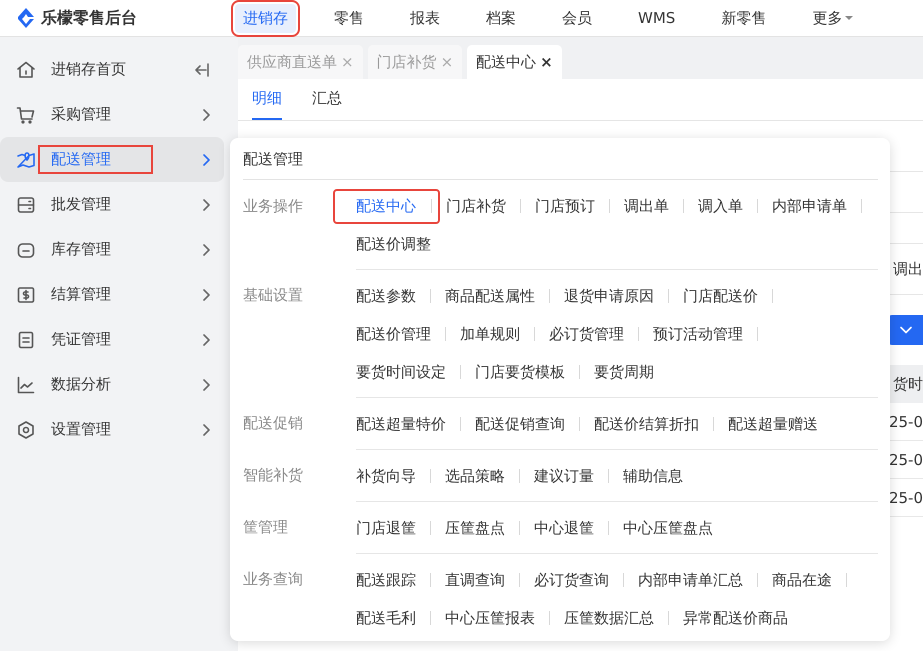  Describe the element at coordinates (720, 206) in the screenshot. I see `menu-link: 调入单` at that location.